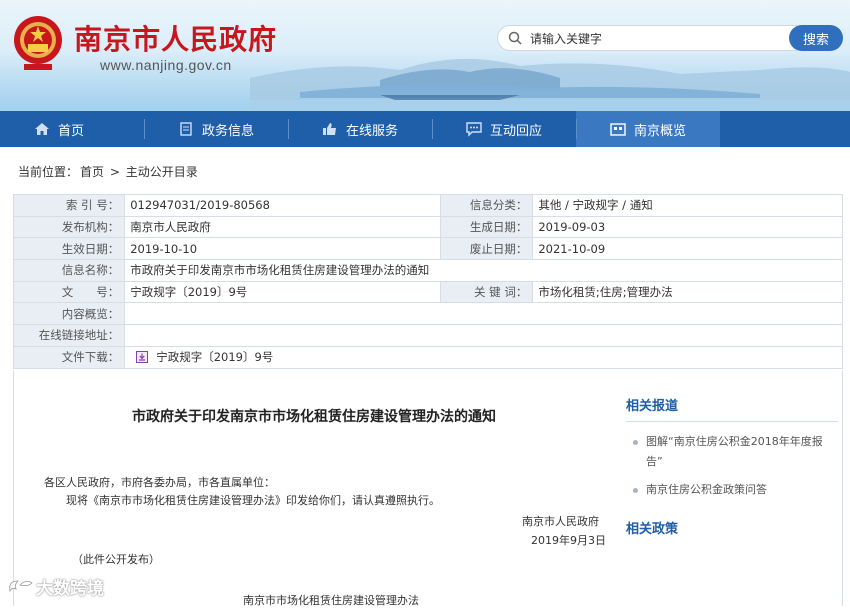  Describe the element at coordinates (70, 589) in the screenshot. I see `watermark-text: 大数跨境` at that location.